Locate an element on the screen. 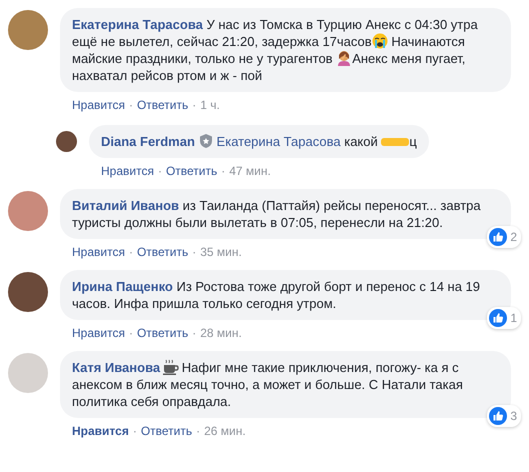 This screenshot has height=472, width=529. author-link: Ирина Пащенко is located at coordinates (122, 286).